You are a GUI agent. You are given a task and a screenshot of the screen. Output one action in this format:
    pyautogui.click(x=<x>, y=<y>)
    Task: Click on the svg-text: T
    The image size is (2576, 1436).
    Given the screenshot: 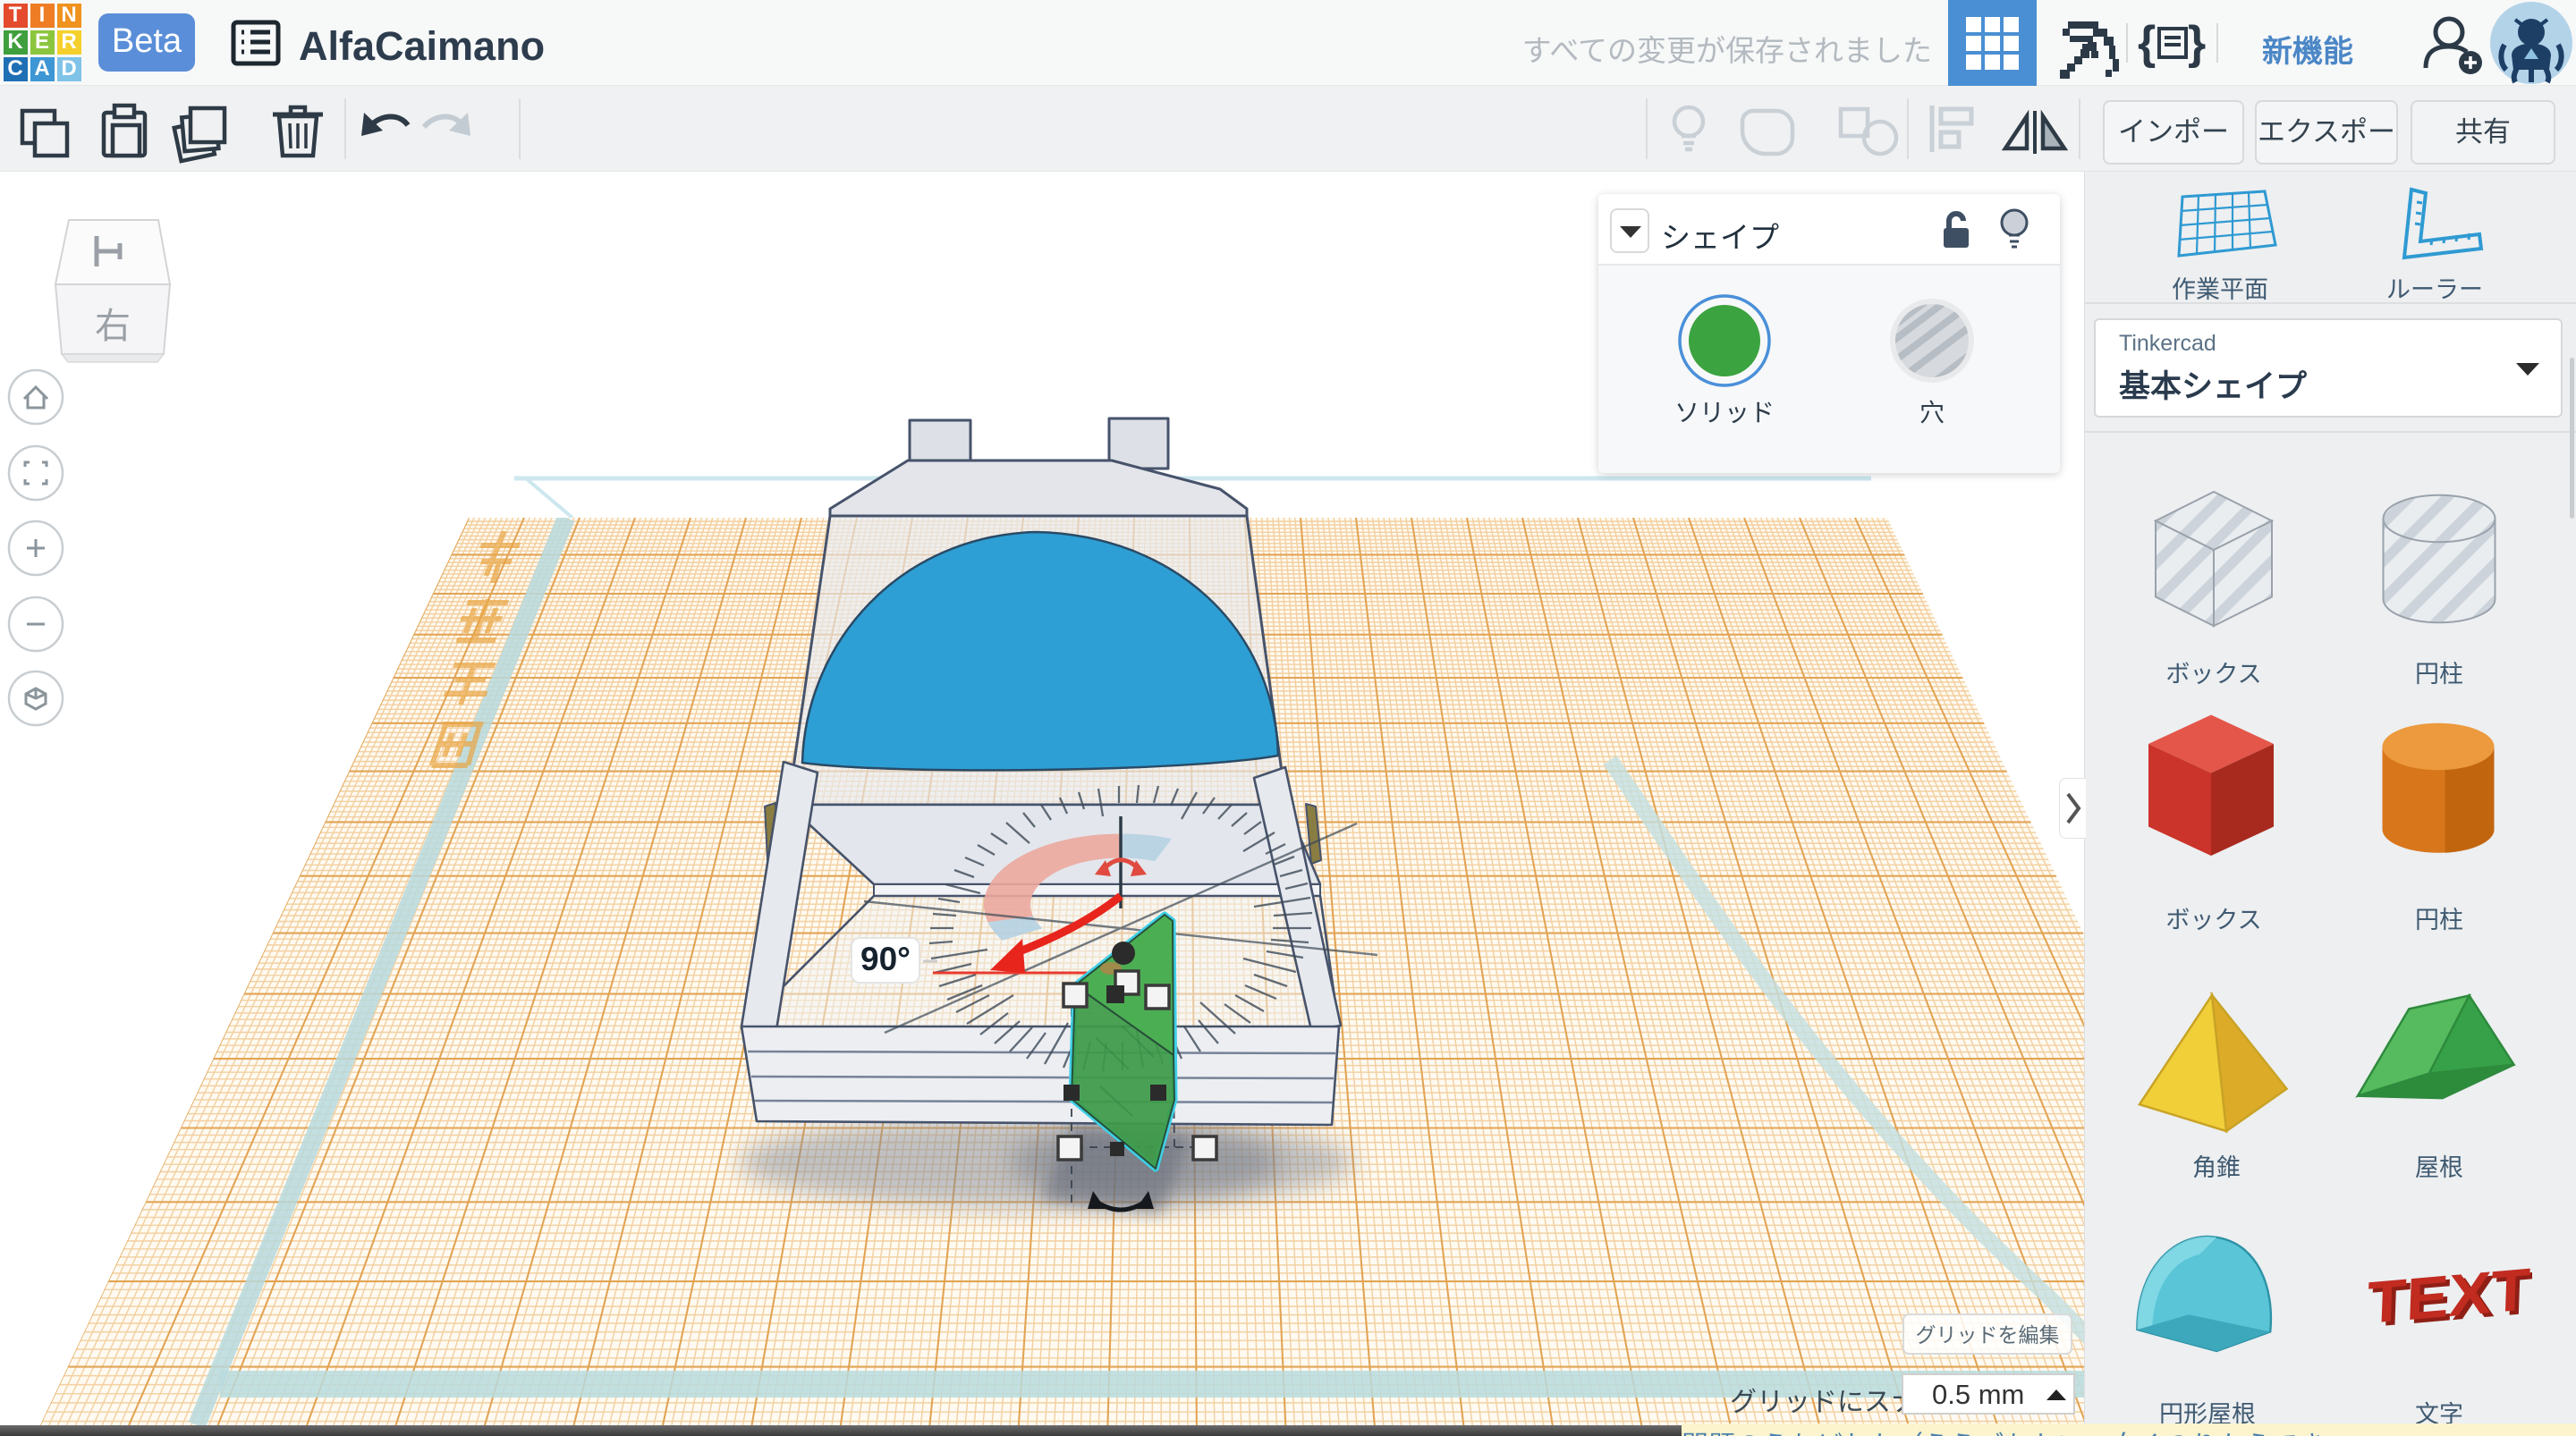 What is the action you would take?
    pyautogui.click(x=15, y=15)
    